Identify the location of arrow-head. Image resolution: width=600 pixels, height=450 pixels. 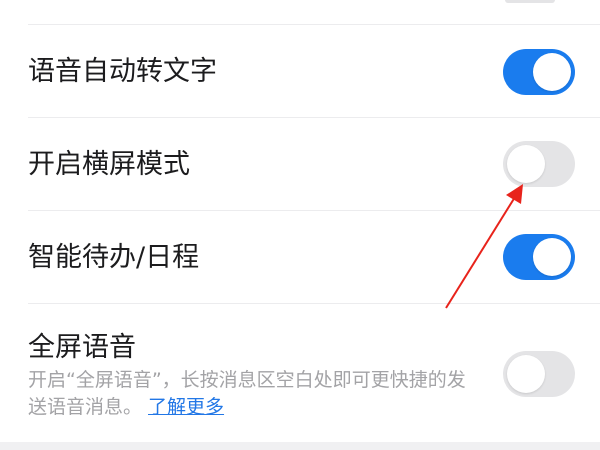
(514, 194).